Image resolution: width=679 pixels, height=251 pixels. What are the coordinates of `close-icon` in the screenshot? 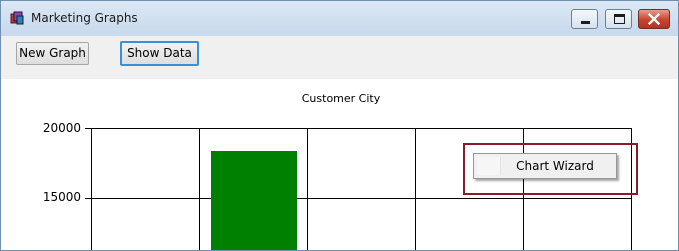 It's located at (654, 19).